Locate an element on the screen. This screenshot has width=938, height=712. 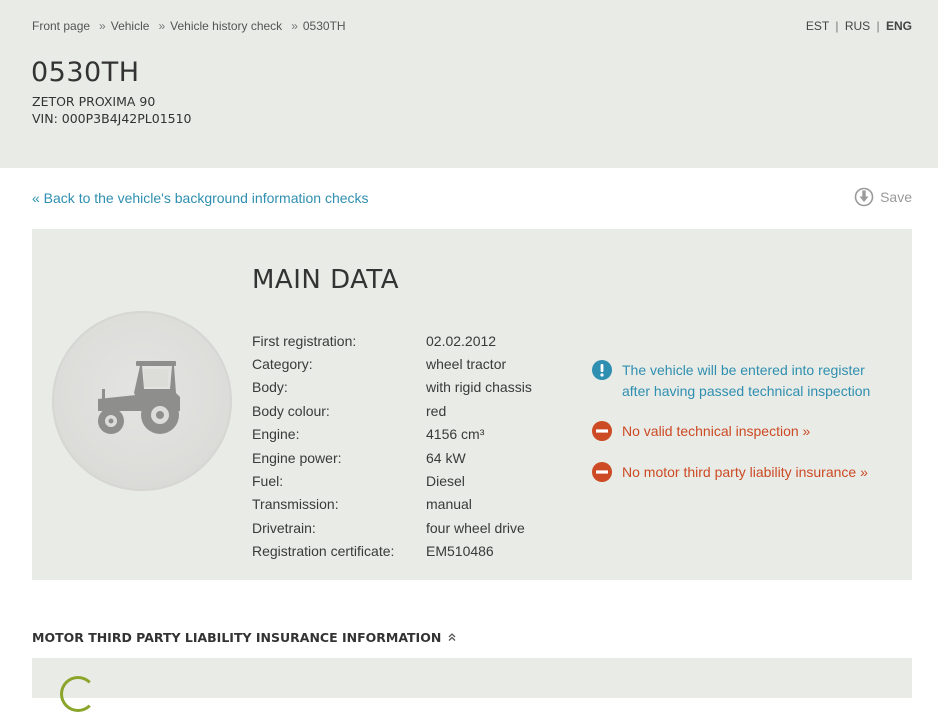
data-value: red is located at coordinates (436, 410).